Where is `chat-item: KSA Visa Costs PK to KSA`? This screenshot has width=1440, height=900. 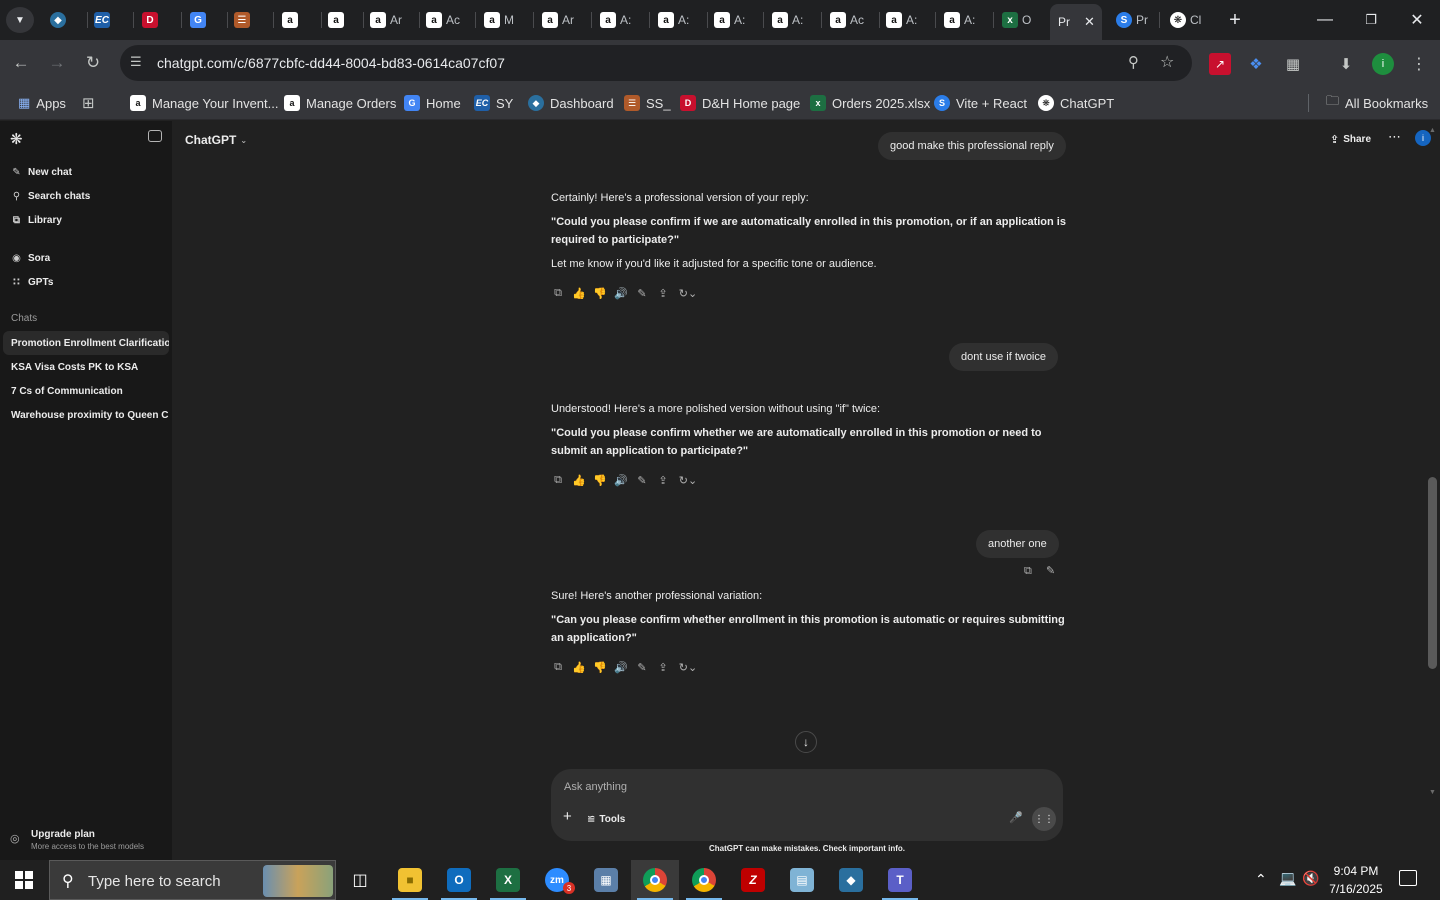
chat-item: KSA Visa Costs PK to KSA is located at coordinates (86, 367).